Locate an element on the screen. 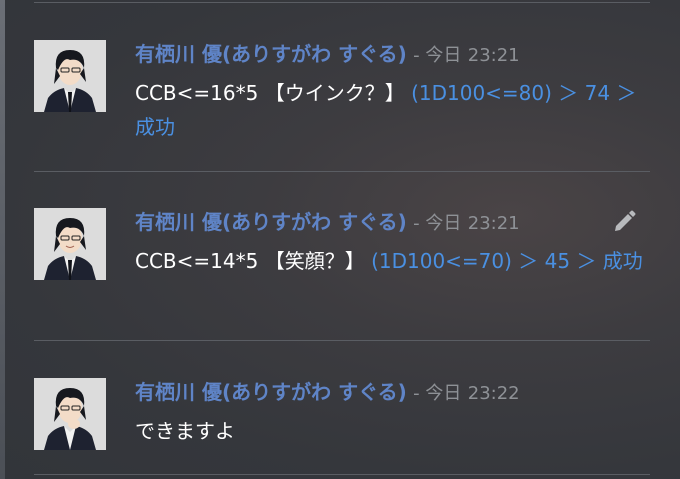  message-text: できますよ is located at coordinates (185, 431).